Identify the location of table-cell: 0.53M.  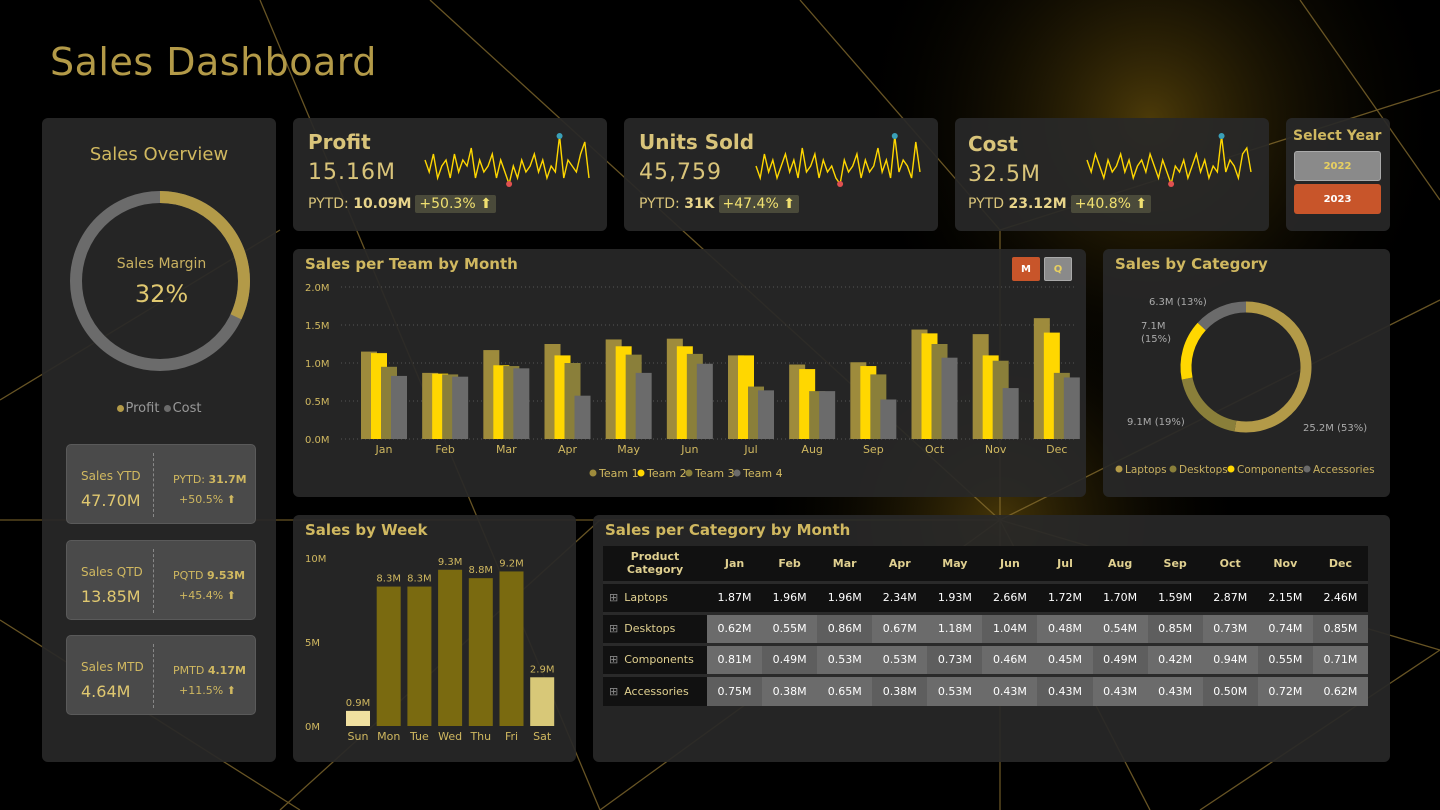
(845, 658).